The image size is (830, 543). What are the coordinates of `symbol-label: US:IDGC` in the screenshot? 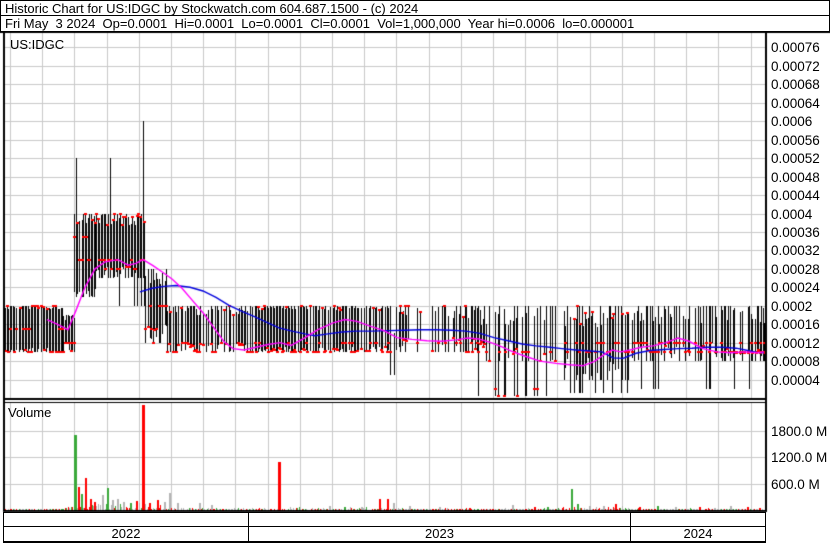 It's located at (37, 44).